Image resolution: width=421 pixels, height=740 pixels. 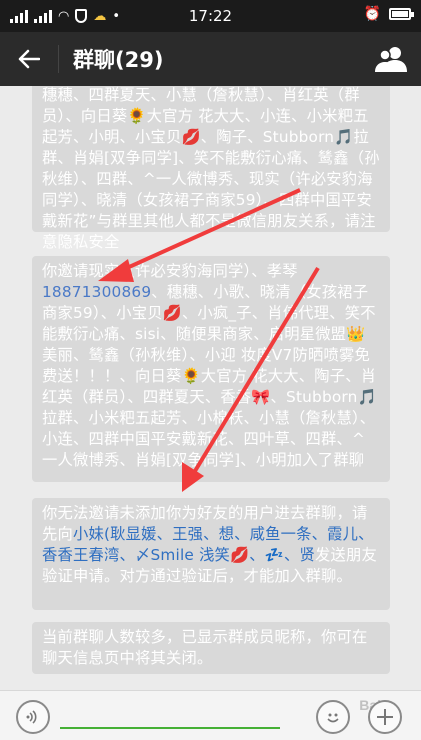 I want to click on status-bar: ◠ ☁ • 17:22 ⏰, so click(x=210, y=16).